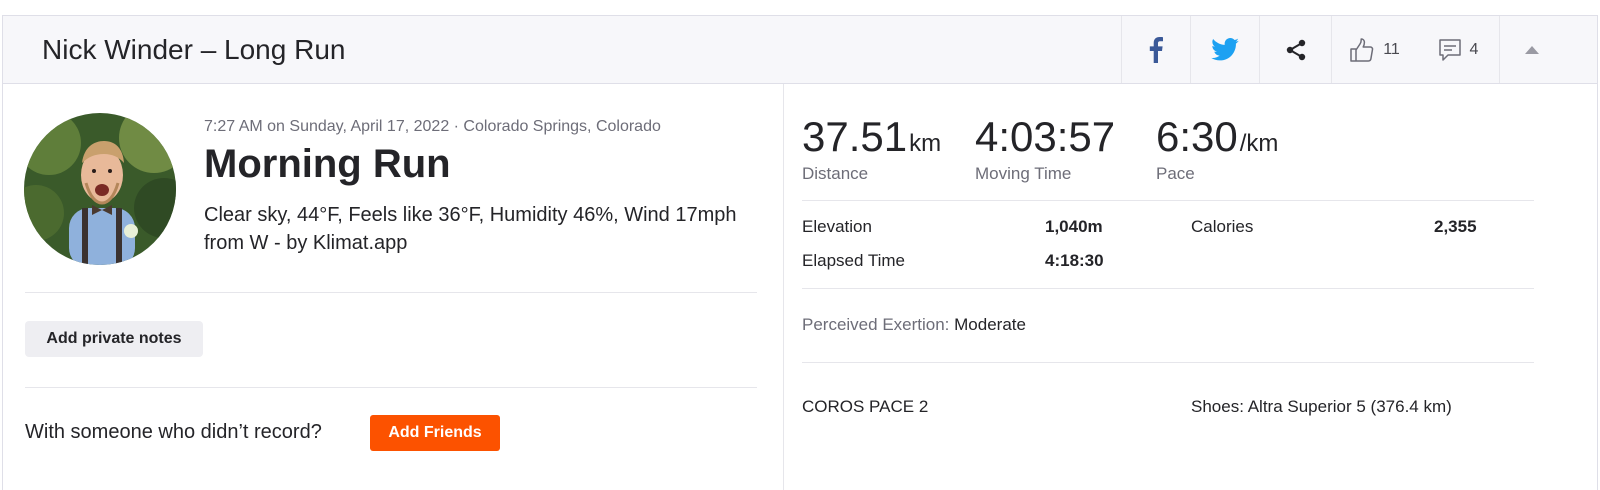 The height and width of the screenshot is (490, 1600). I want to click on distance-value: 37.51, so click(855, 136).